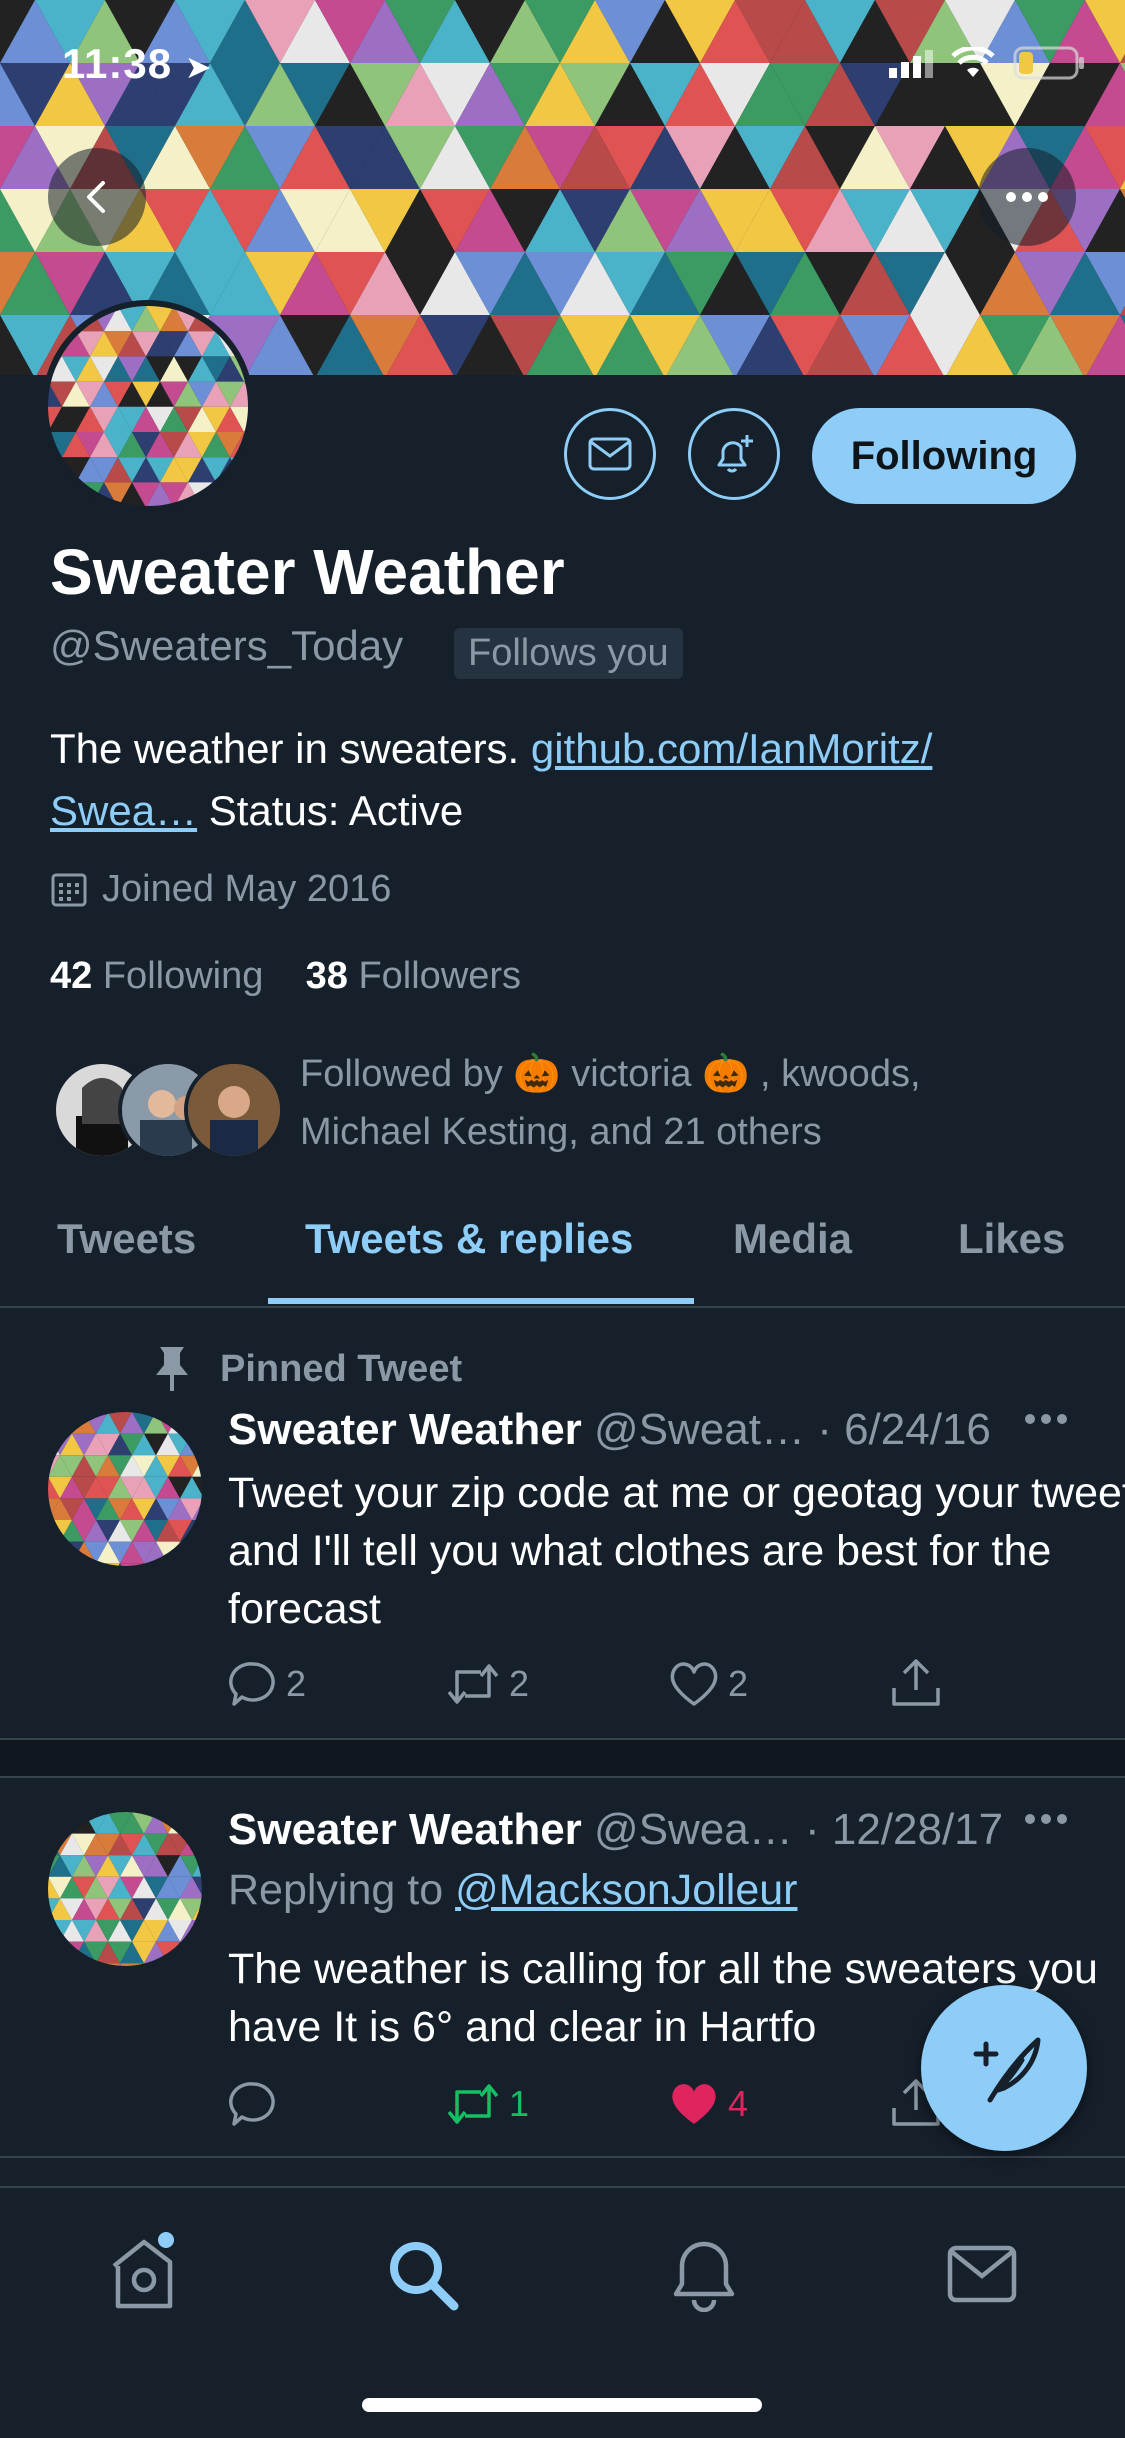  I want to click on reply-count: 2, so click(296, 1683).